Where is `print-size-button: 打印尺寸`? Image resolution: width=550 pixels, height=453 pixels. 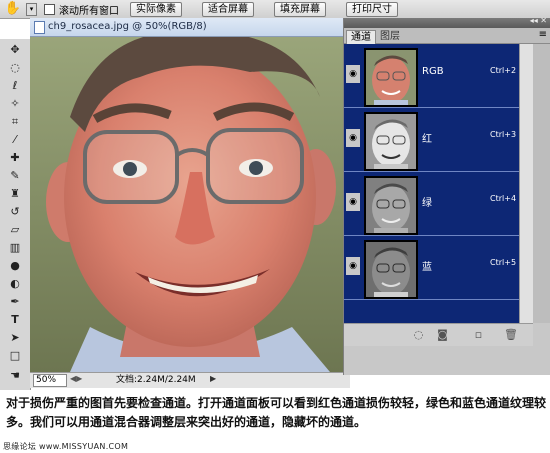 print-size-button: 打印尺寸 is located at coordinates (372, 9).